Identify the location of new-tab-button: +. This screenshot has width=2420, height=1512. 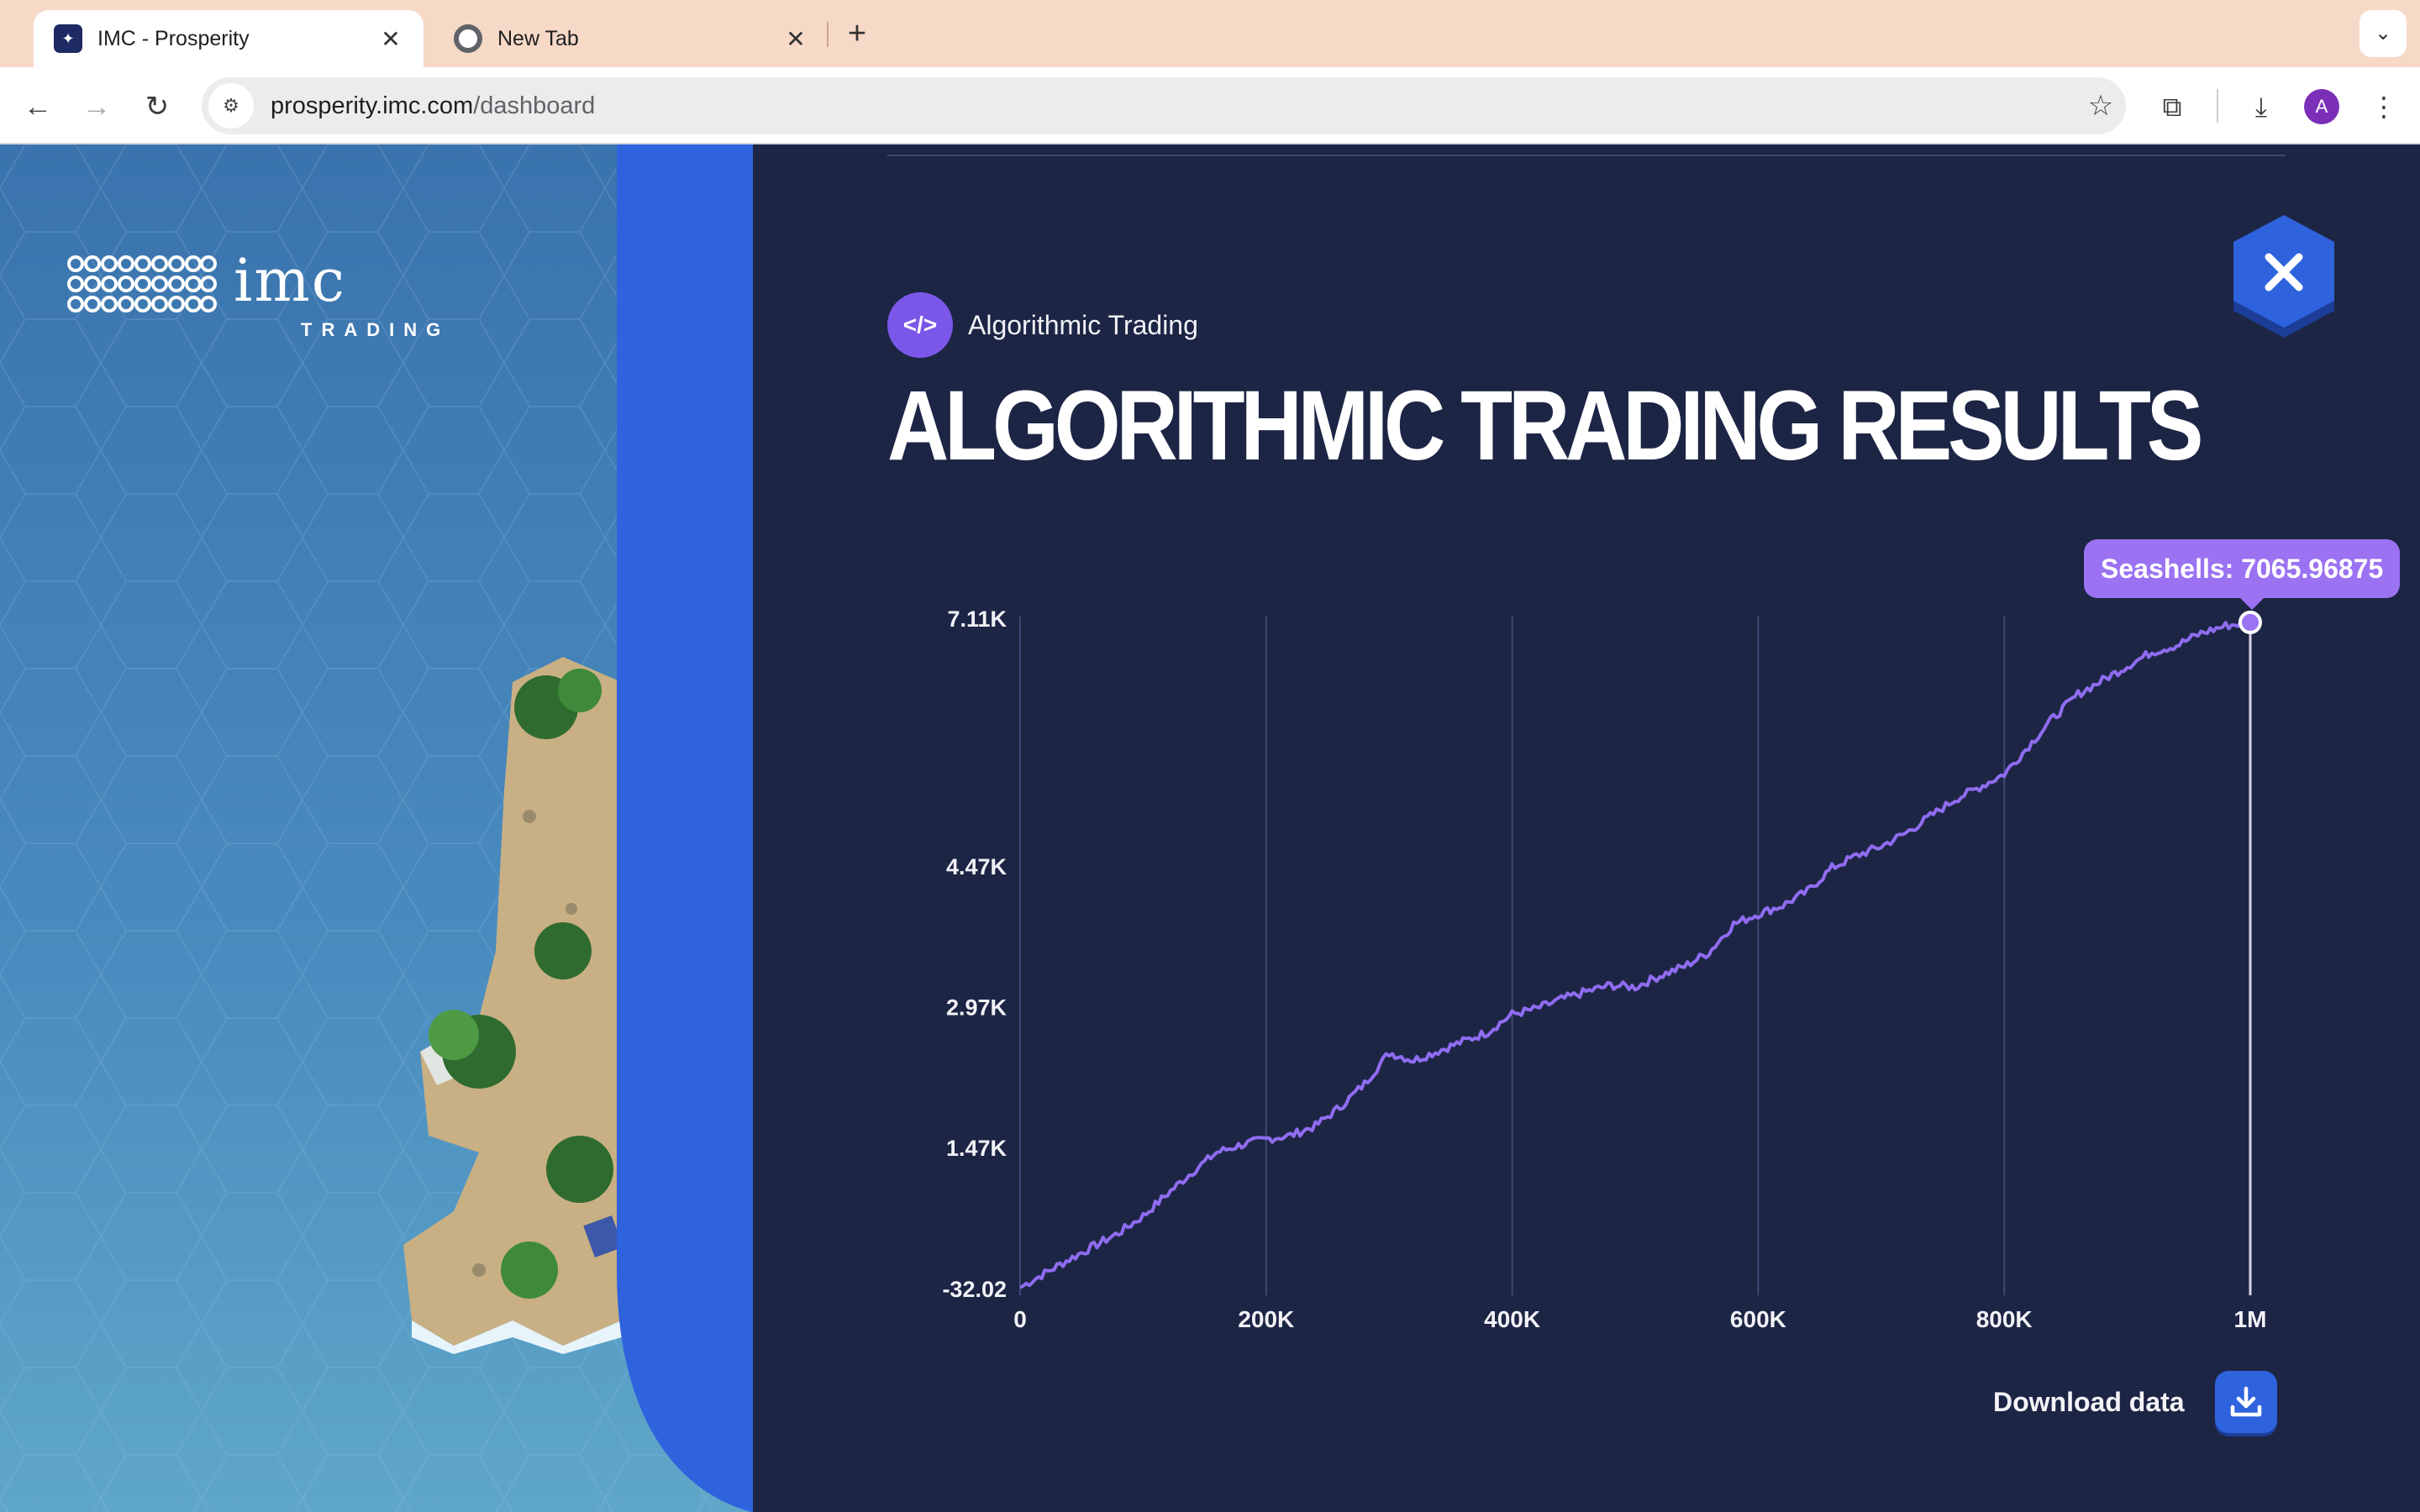
(857, 33).